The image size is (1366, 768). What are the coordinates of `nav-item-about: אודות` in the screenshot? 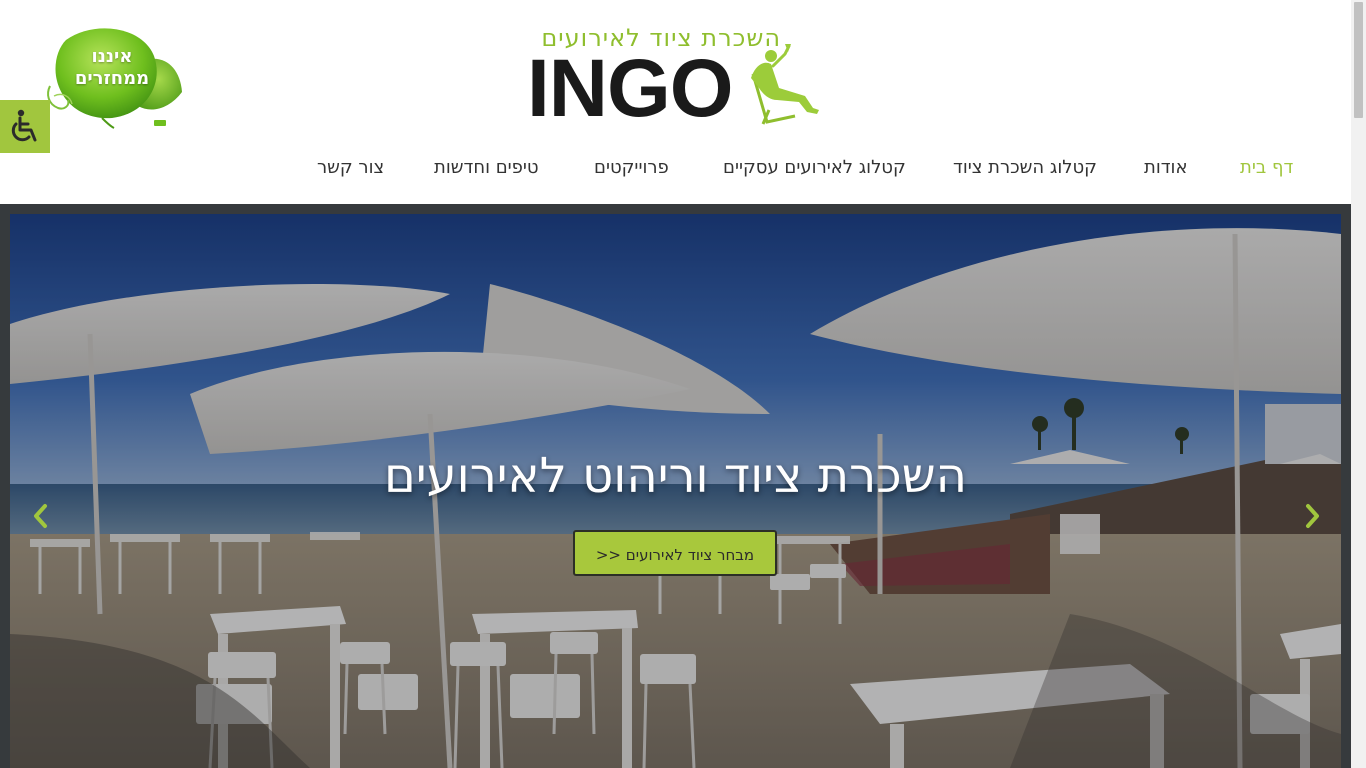 It's located at (1166, 168).